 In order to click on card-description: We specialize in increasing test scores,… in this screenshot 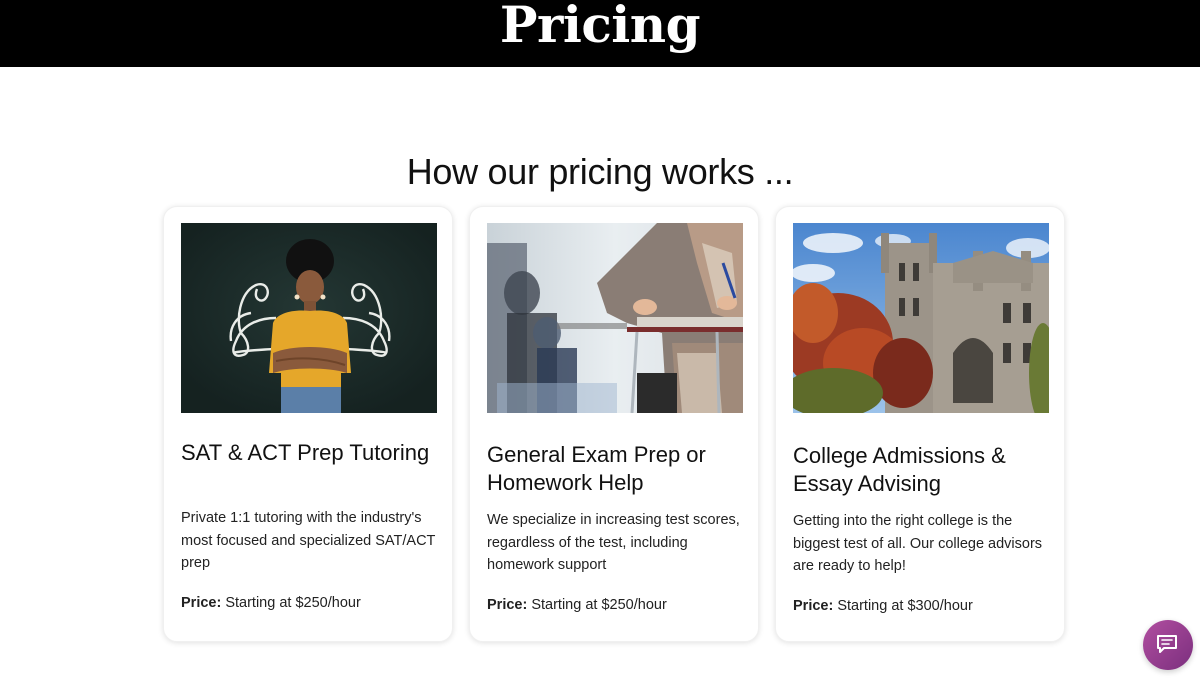, I will do `click(613, 542)`.